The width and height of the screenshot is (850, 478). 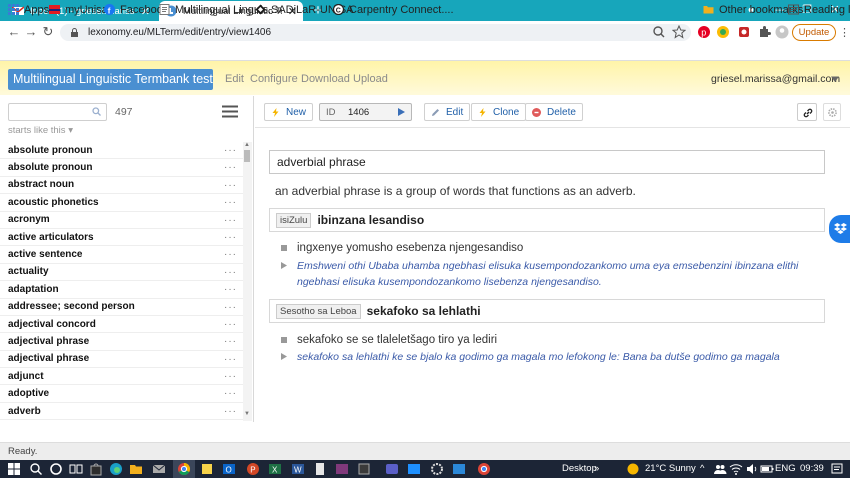 What do you see at coordinates (785, 468) in the screenshot?
I see `input-language: ENG` at bounding box center [785, 468].